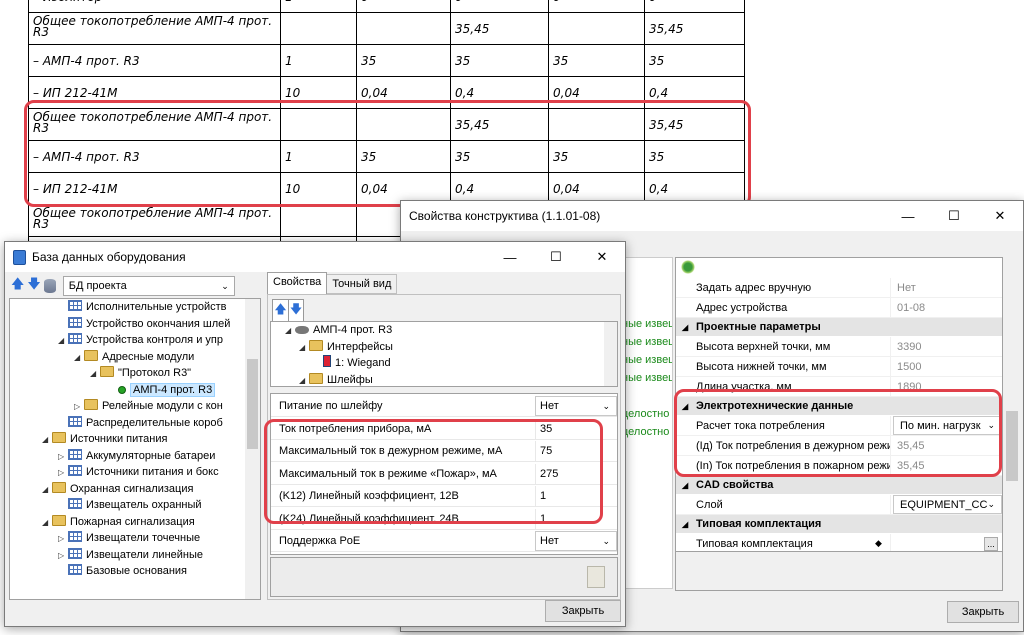  I want to click on tree-item: ◢ Пожарная сигнализация, so click(135, 522).